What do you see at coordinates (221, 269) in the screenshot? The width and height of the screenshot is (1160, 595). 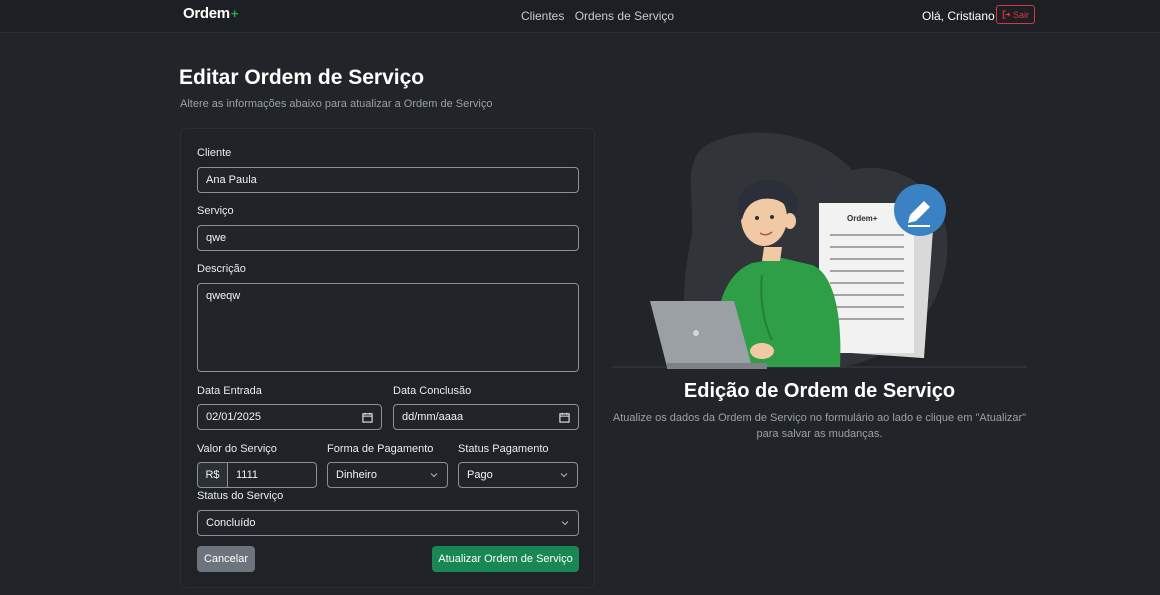 I see `descricao-label: Descrição` at bounding box center [221, 269].